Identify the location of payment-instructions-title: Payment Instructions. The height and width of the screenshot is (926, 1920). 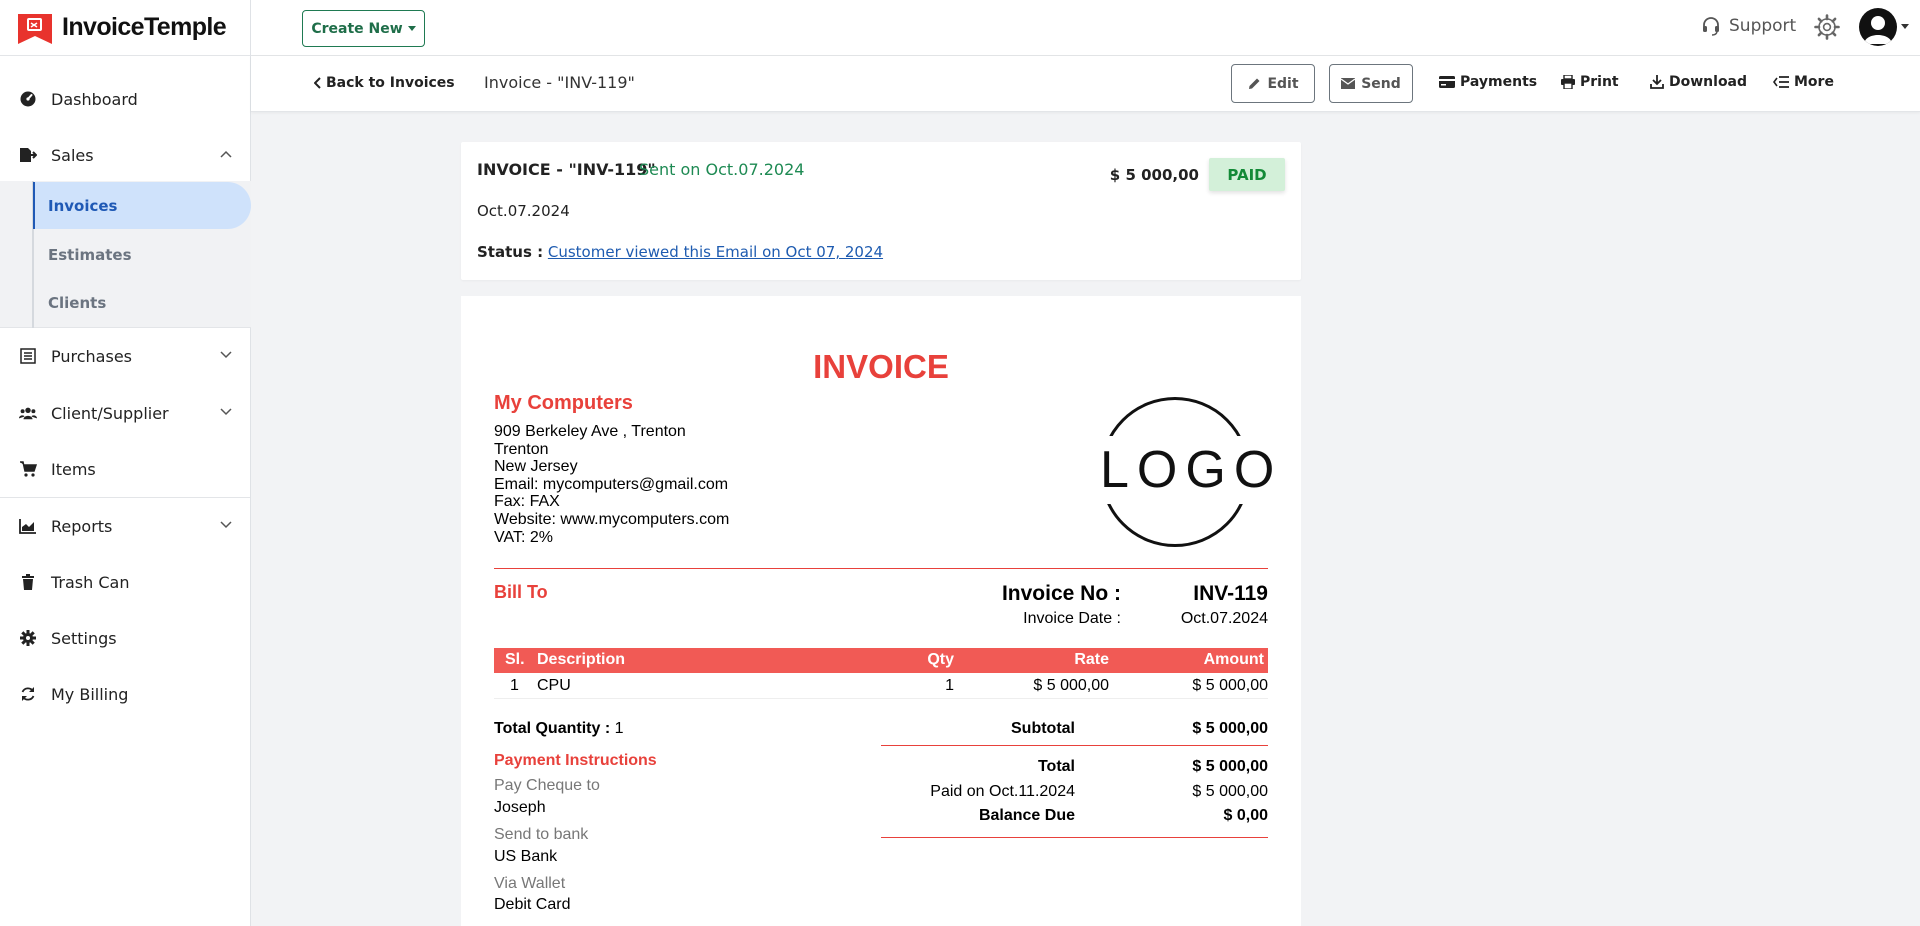
(575, 760).